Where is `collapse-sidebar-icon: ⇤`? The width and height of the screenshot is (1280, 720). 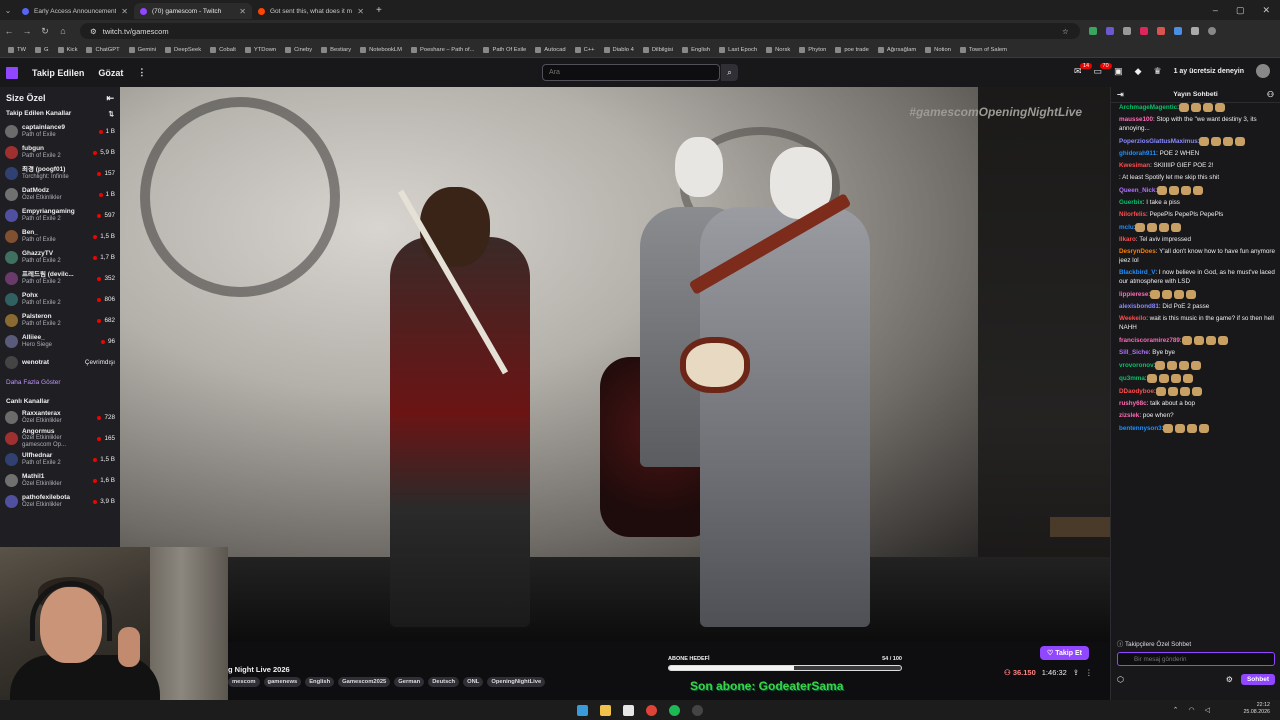
collapse-sidebar-icon: ⇤ is located at coordinates (110, 98).